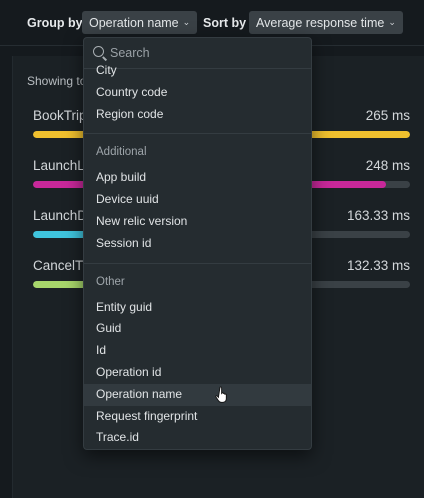 This screenshot has height=498, width=424. Describe the element at coordinates (197, 71) in the screenshot. I see `dropdown-option: City` at that location.